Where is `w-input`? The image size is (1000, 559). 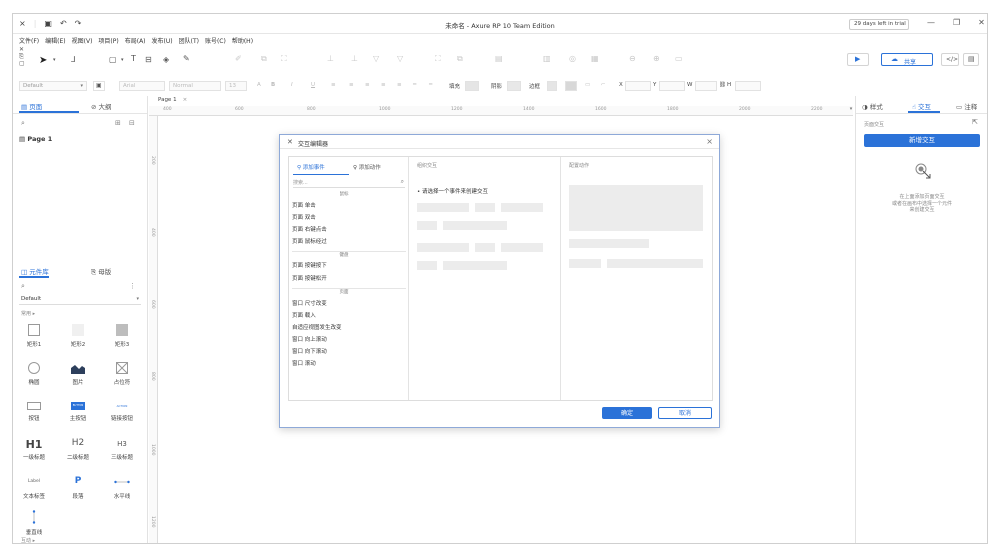 w-input is located at coordinates (706, 86).